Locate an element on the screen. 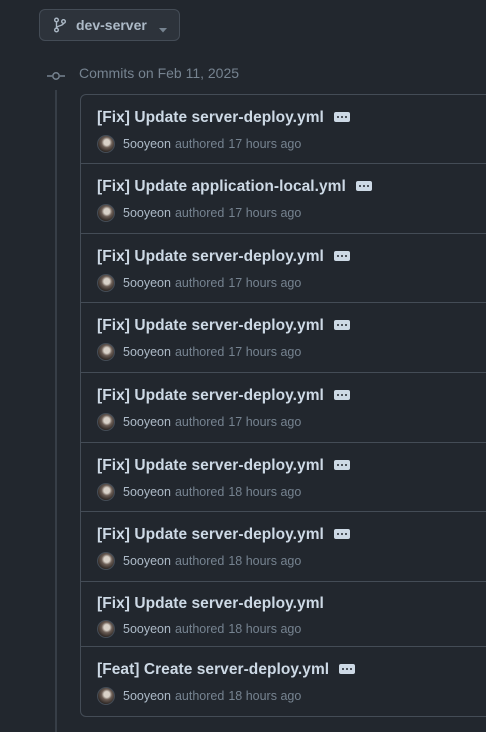 The width and height of the screenshot is (486, 732). git-branch-icon is located at coordinates (60, 25).